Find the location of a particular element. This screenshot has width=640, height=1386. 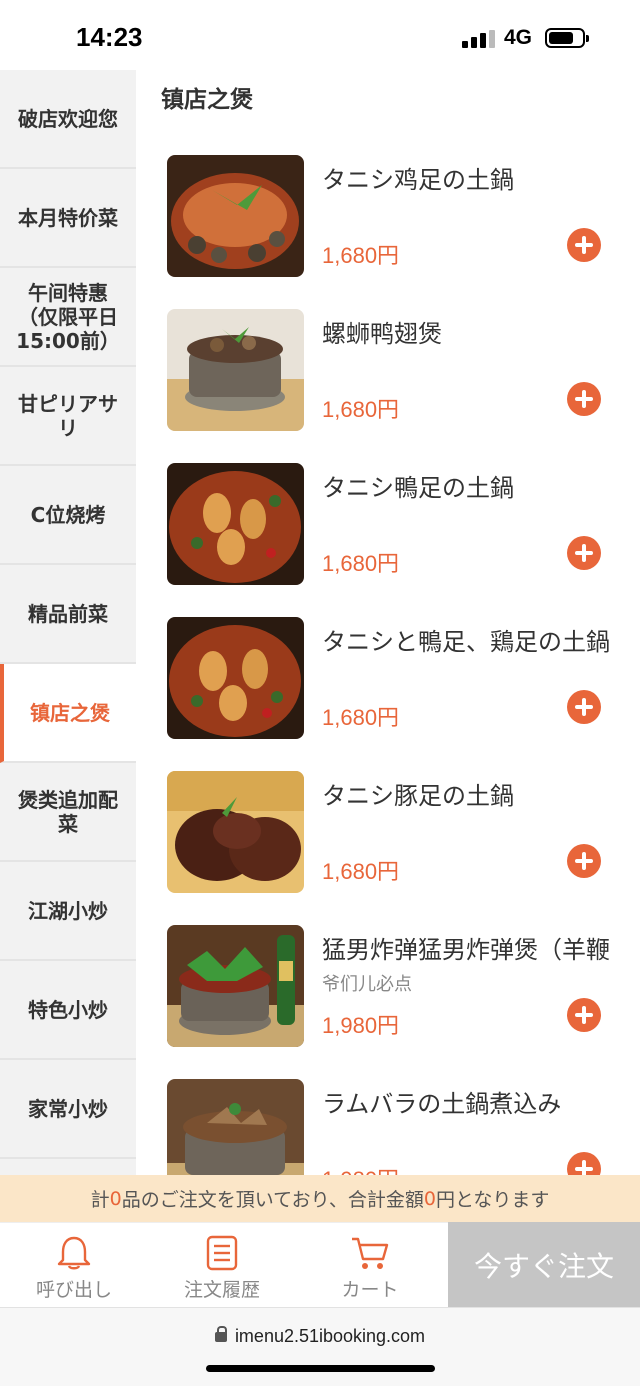

summary-count: 0 is located at coordinates (115, 1198).